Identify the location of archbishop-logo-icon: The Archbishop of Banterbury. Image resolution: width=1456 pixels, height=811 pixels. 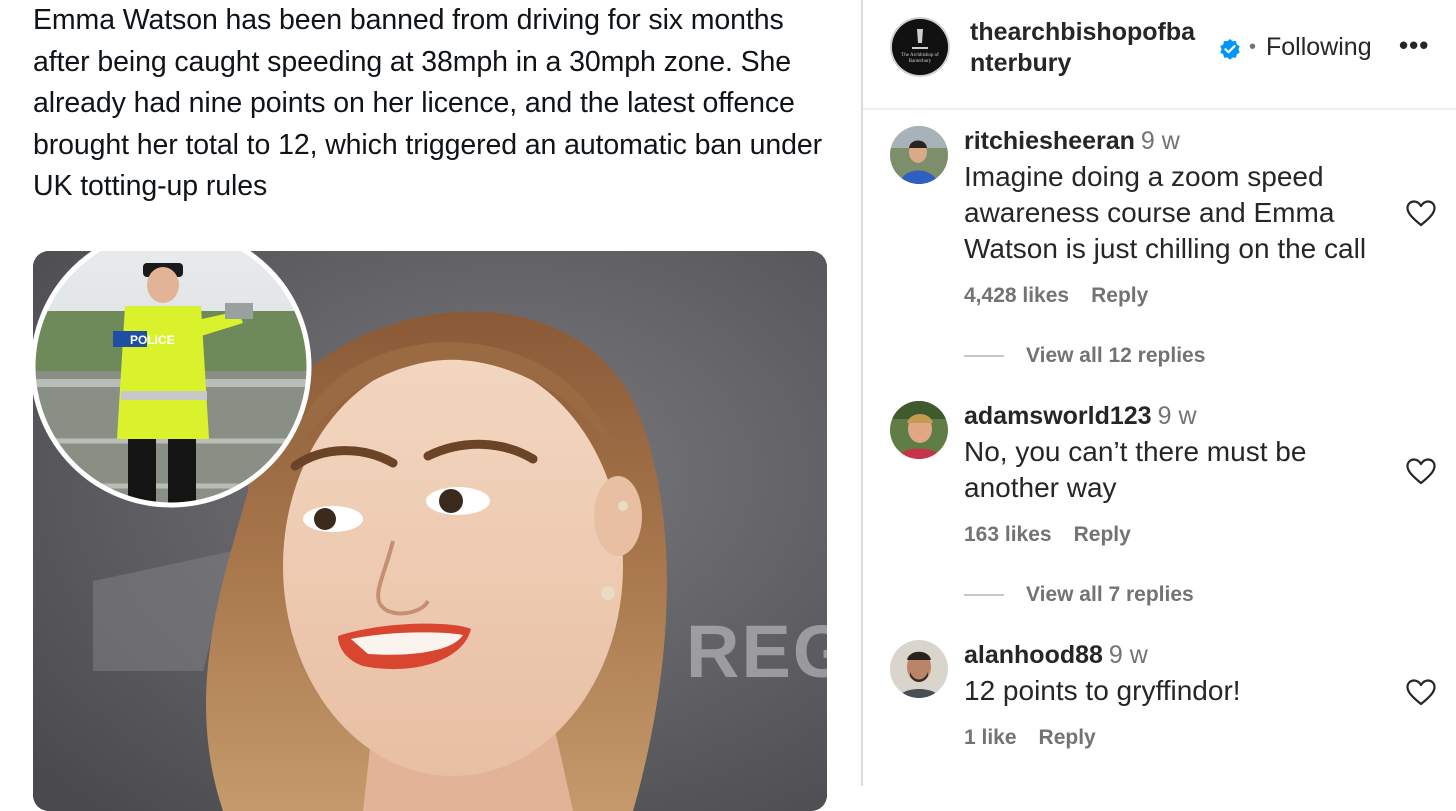
(920, 47).